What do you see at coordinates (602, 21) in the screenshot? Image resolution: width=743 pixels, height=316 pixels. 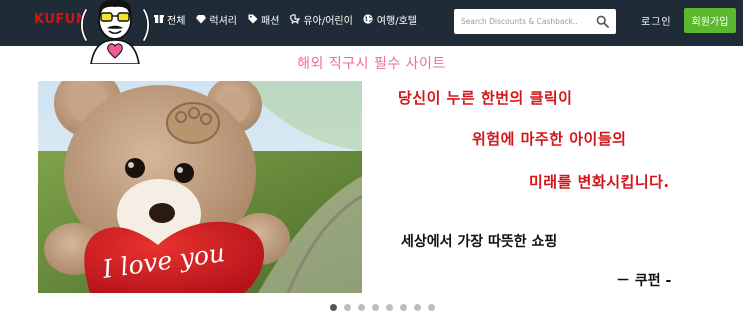 I see `search-icon` at bounding box center [602, 21].